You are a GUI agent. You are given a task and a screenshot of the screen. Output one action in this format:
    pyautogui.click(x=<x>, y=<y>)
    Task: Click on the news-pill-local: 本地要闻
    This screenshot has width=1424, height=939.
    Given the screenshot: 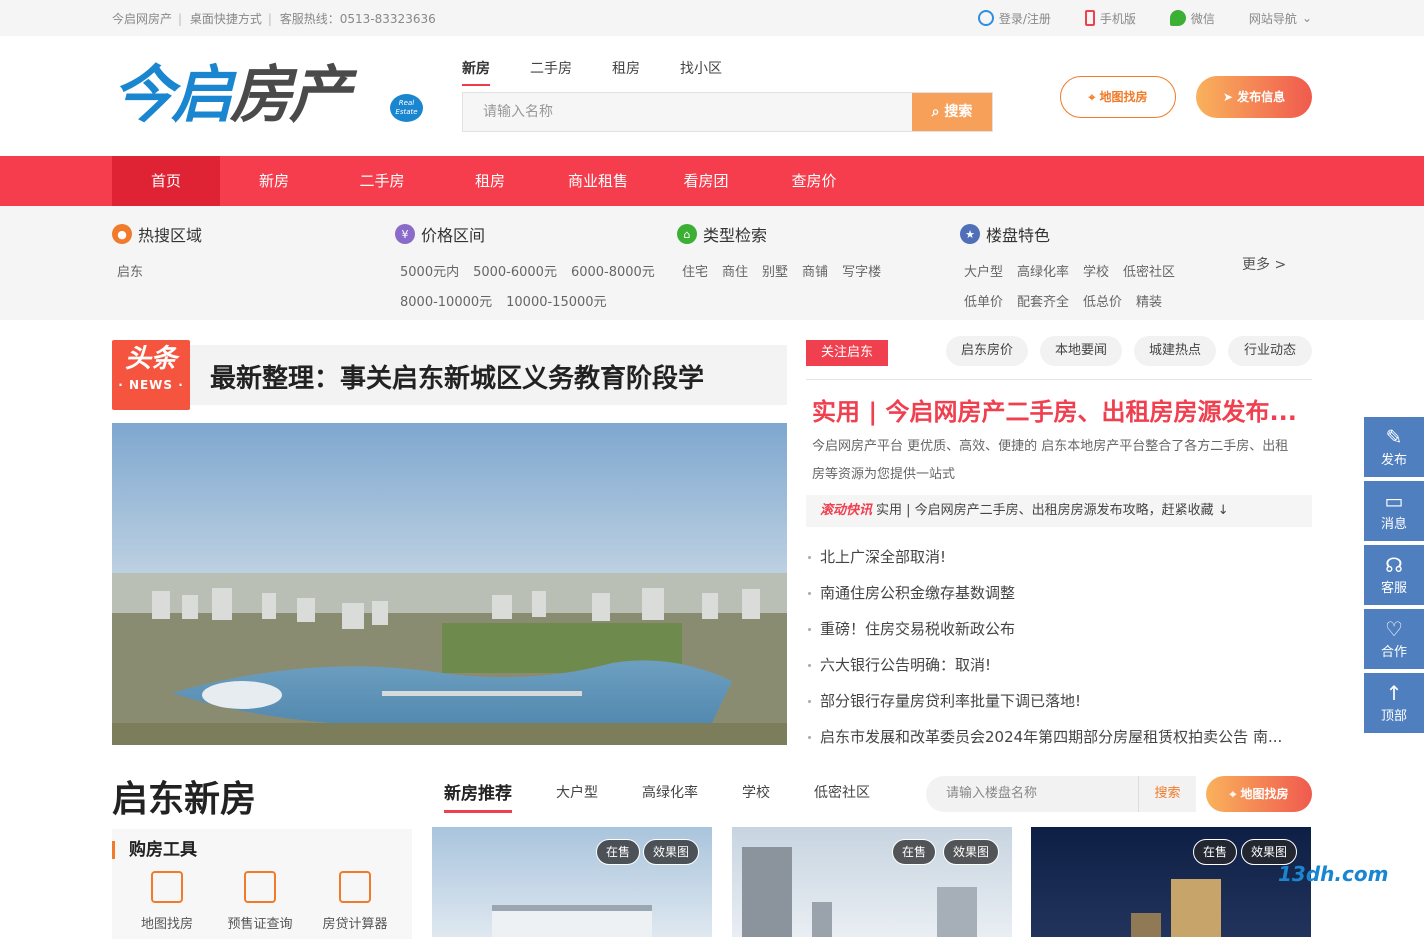 What is the action you would take?
    pyautogui.click(x=1081, y=351)
    